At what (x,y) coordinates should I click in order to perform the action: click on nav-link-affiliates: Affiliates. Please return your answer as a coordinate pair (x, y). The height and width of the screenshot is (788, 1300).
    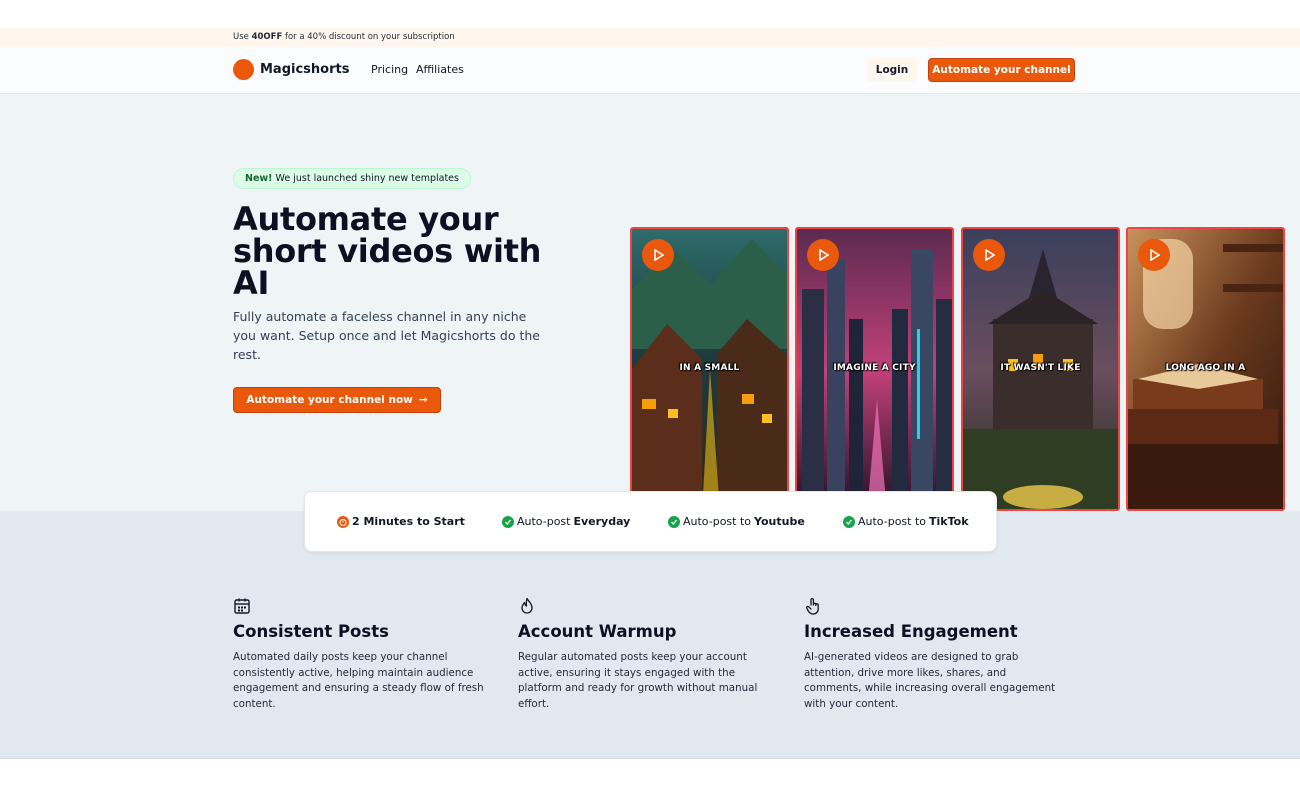
    Looking at the image, I should click on (440, 69).